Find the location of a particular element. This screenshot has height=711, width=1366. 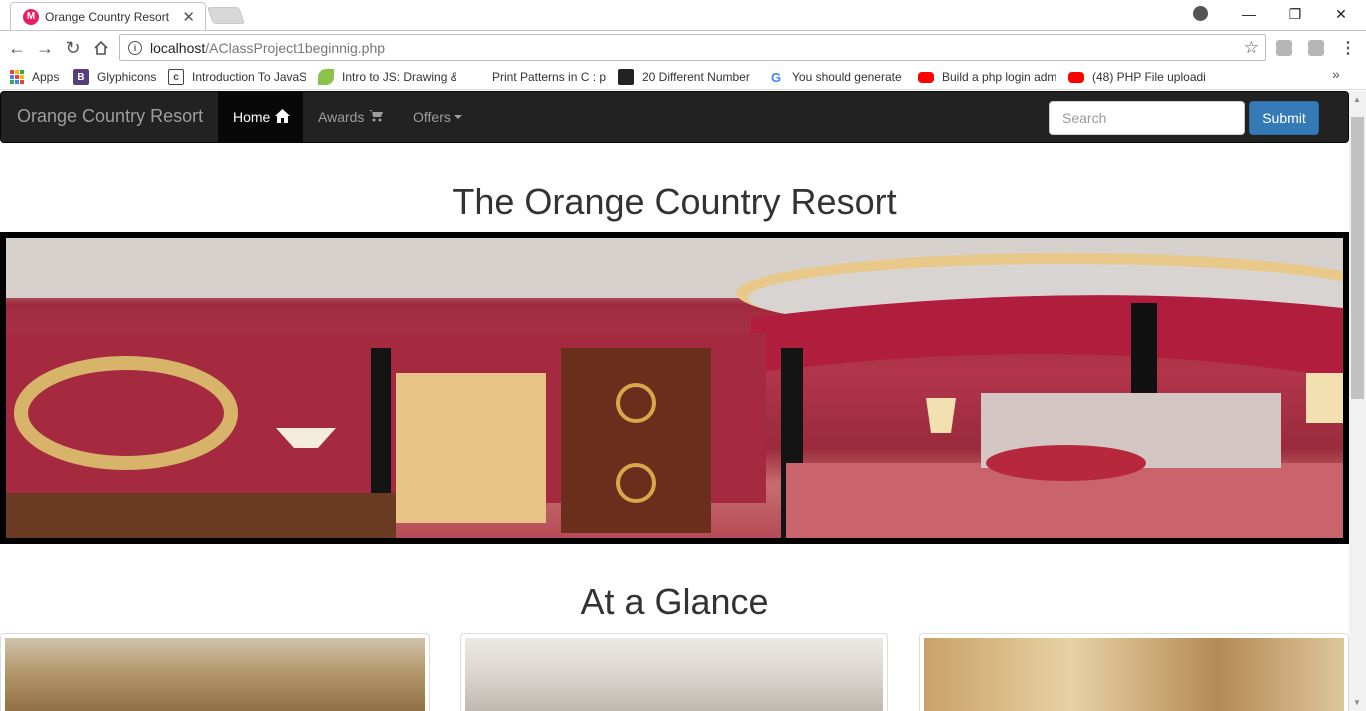

navbar-brand: Orange Country Resort is located at coordinates (110, 116).